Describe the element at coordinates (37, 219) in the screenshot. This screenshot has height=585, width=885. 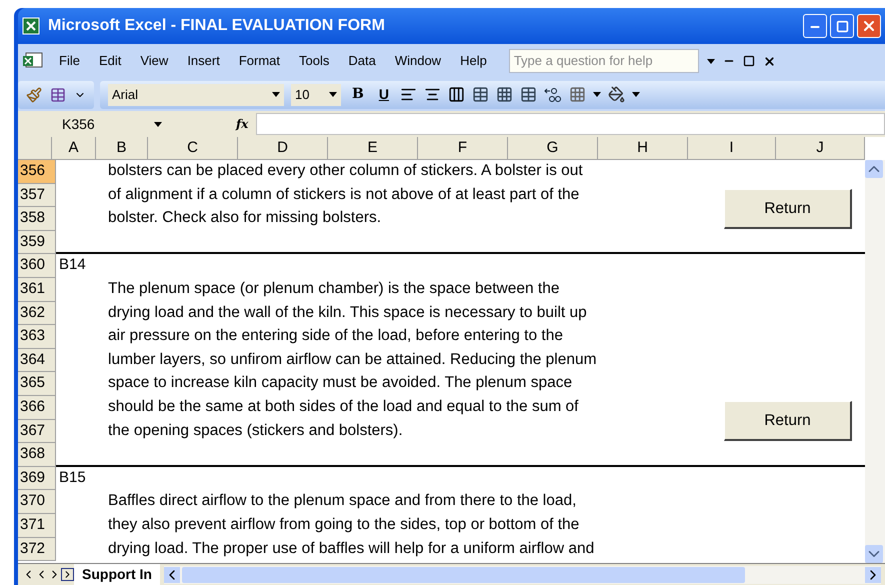
I see `row-header: 358` at that location.